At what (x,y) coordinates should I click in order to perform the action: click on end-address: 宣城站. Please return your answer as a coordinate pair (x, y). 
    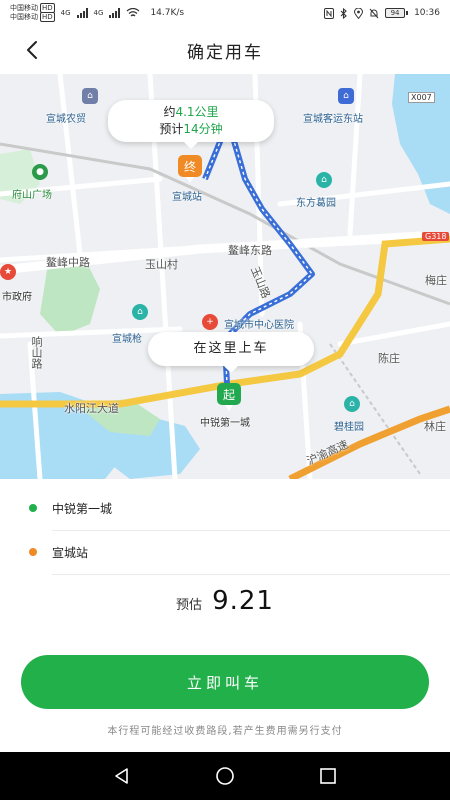
    Looking at the image, I should click on (70, 552).